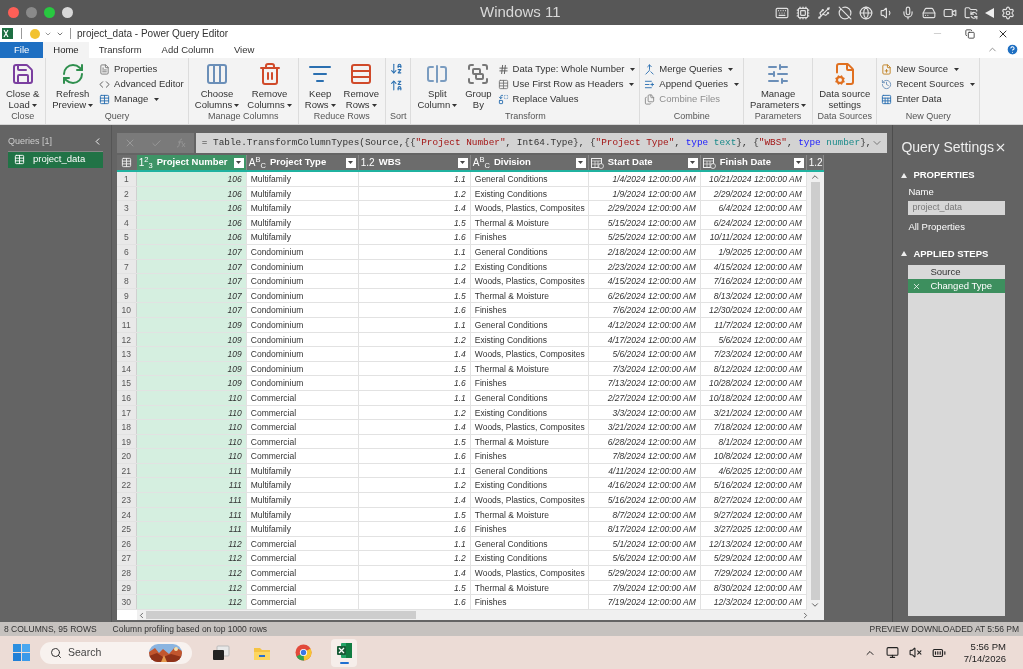 Image resolution: width=1023 pixels, height=669 pixels. What do you see at coordinates (892, 652) in the screenshot?
I see `network-icon` at bounding box center [892, 652].